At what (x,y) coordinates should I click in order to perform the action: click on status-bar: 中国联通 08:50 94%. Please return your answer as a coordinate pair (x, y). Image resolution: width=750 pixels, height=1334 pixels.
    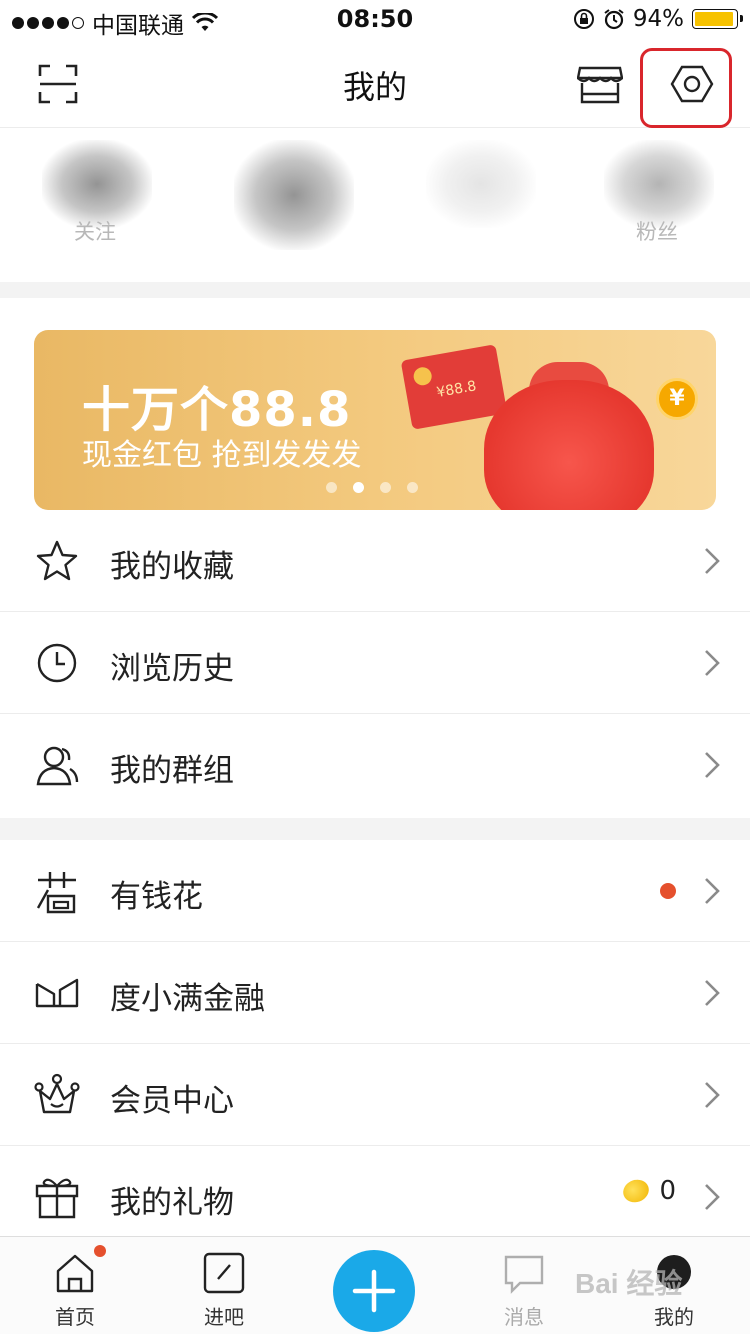
    Looking at the image, I should click on (375, 20).